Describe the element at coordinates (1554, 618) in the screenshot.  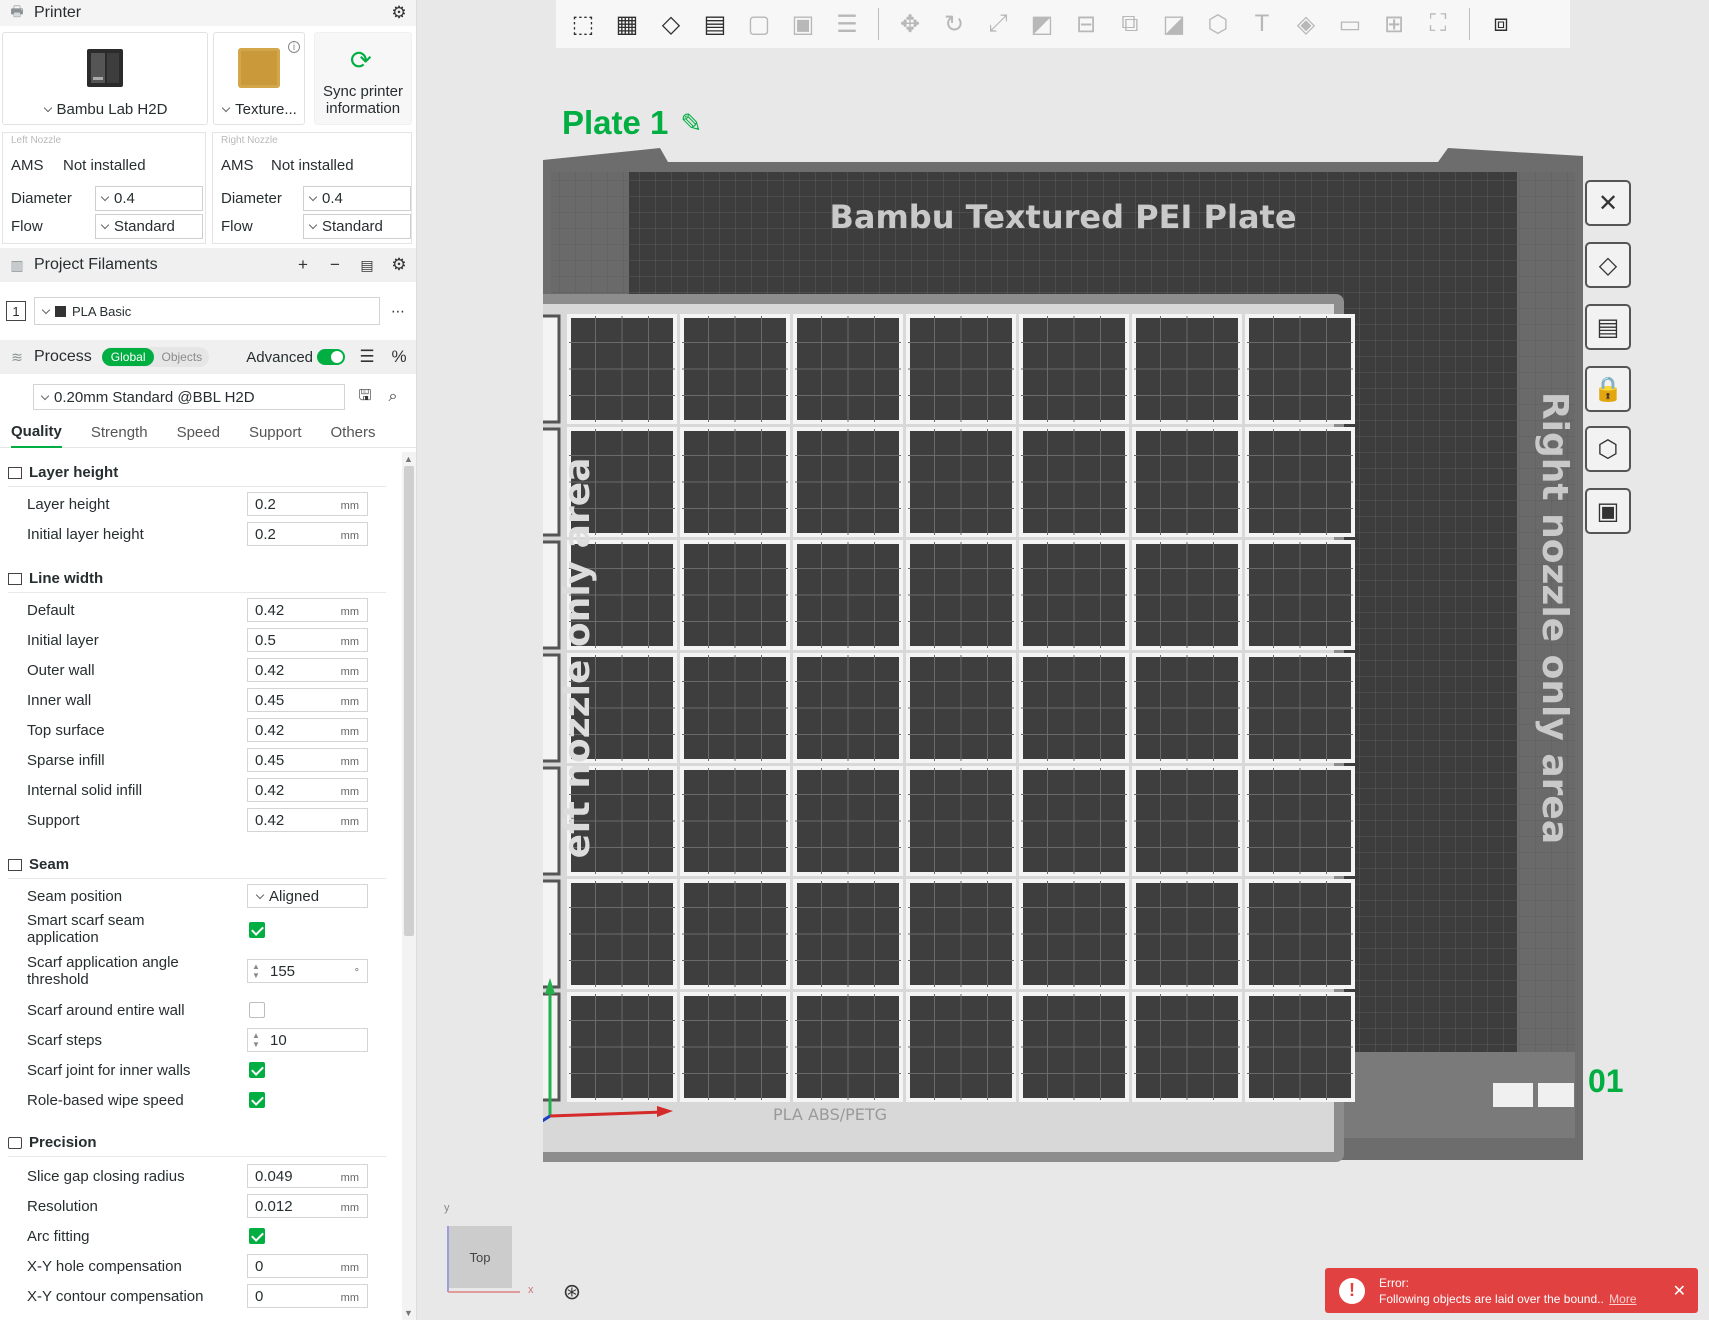
I see `right-zone-label: Right nozzle only area` at that location.